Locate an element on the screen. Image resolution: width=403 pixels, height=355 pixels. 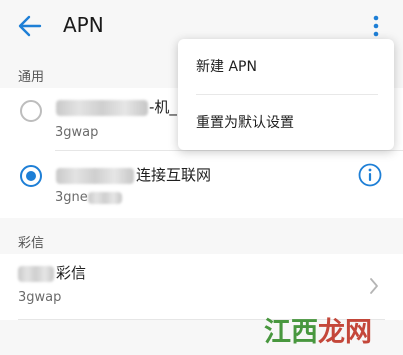
menu-item-new-apn: 新建 APN is located at coordinates (226, 67).